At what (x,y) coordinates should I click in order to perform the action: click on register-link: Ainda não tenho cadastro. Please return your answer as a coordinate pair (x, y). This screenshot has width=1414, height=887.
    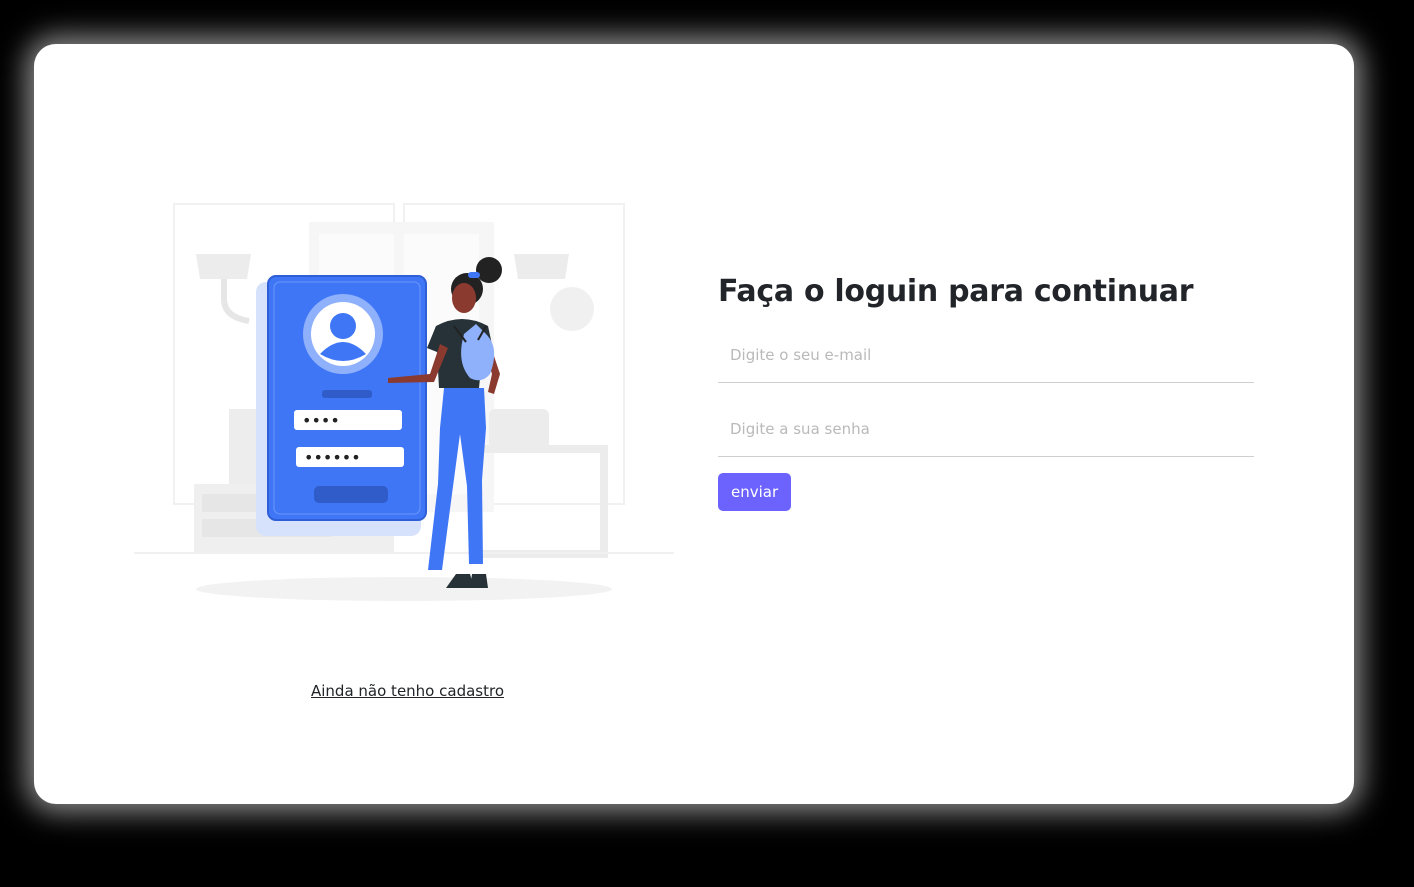
    Looking at the image, I should click on (407, 691).